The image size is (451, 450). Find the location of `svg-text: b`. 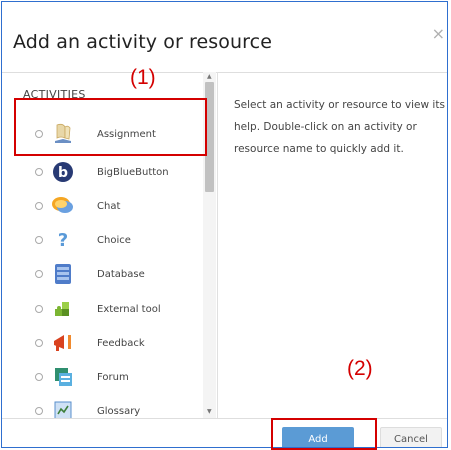

svg-text: b is located at coordinates (63, 173).